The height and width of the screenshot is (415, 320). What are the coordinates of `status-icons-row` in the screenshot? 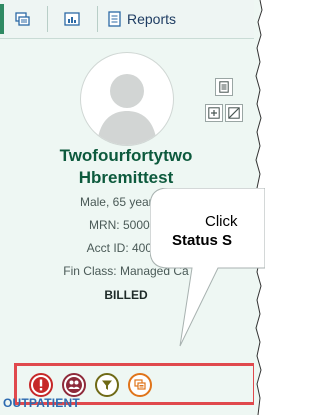 It's located at (90, 385).